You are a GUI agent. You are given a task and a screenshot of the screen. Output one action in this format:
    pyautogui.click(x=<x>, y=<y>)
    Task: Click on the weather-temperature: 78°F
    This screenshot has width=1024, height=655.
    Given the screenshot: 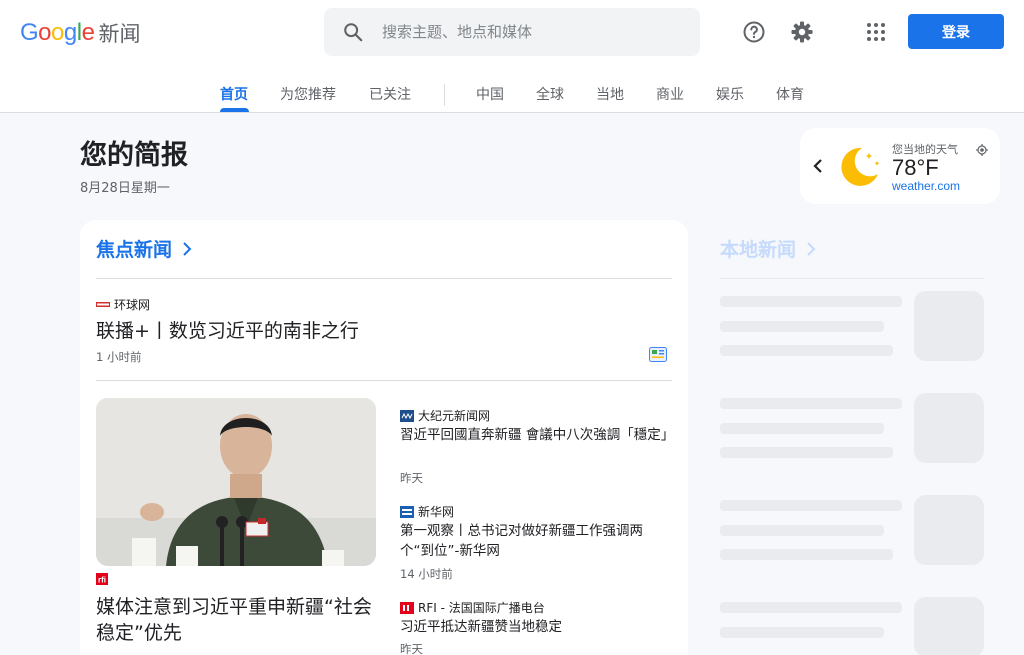 What is the action you would take?
    pyautogui.click(x=915, y=167)
    